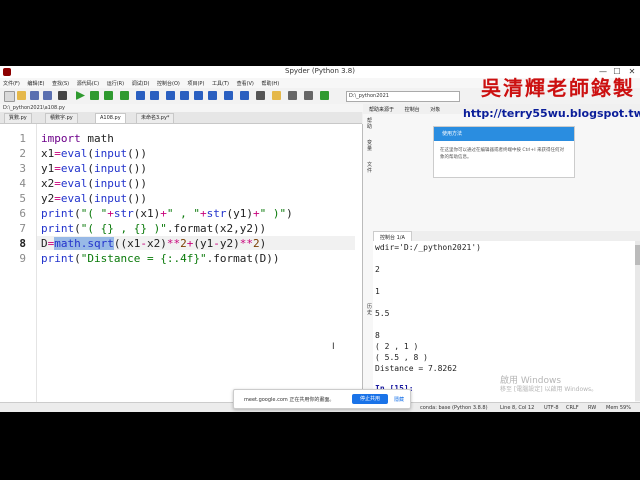 This screenshot has height=480, width=640. I want to click on console-line: Distance = 7.8262, so click(416, 368).